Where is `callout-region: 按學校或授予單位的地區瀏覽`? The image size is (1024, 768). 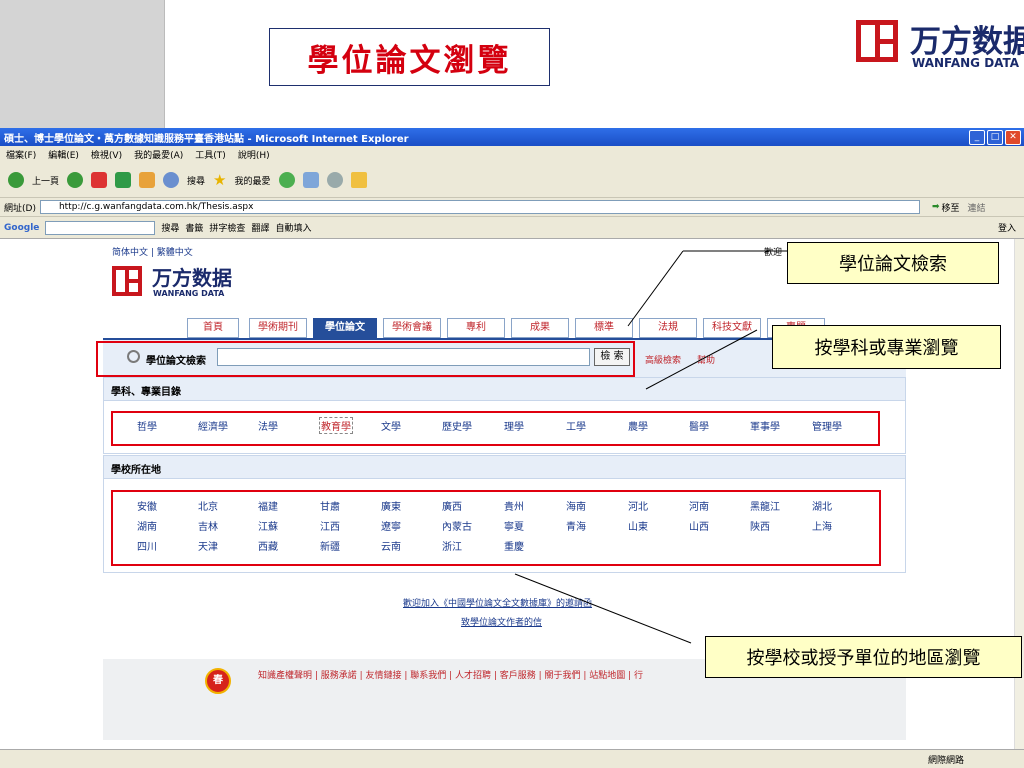
callout-region: 按學校或授予單位的地區瀏覽 is located at coordinates (863, 657).